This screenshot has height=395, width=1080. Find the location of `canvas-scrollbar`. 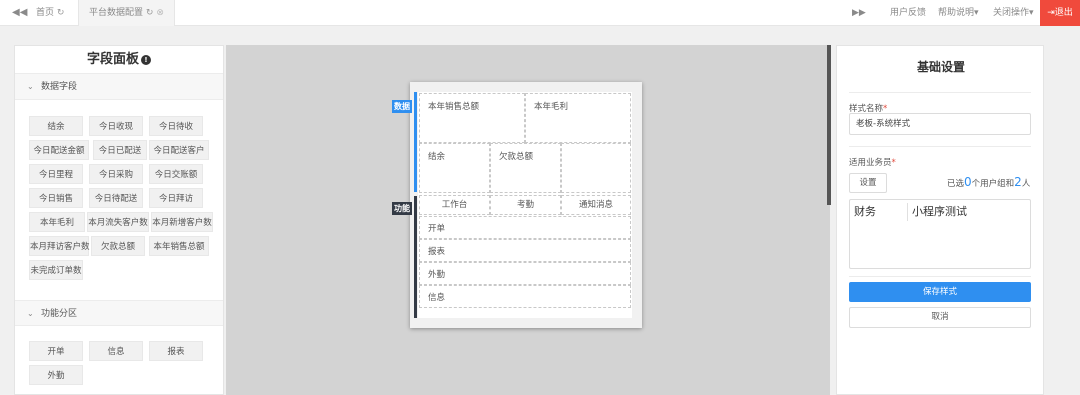

canvas-scrollbar is located at coordinates (829, 125).